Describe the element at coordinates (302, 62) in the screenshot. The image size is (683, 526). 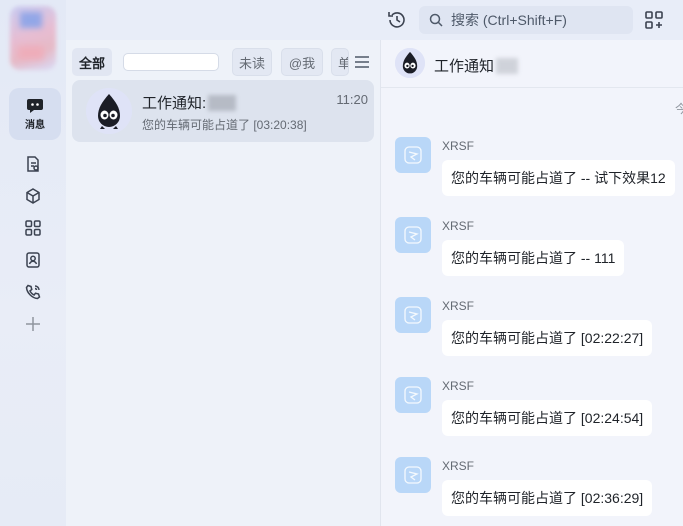
I see `tab-mention: @我` at that location.